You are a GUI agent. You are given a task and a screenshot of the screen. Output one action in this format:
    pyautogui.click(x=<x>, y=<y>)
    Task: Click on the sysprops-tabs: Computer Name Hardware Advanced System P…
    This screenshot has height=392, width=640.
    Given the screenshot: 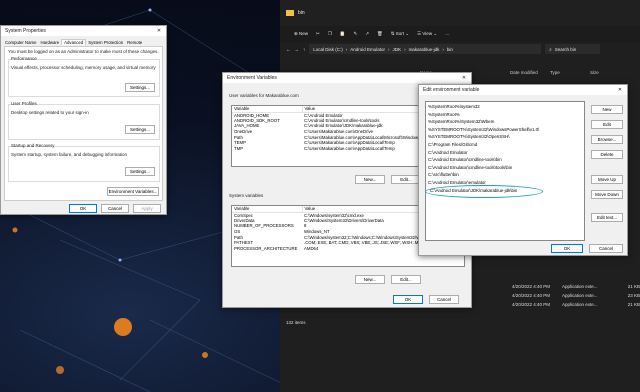 What is the action you would take?
    pyautogui.click(x=83, y=40)
    